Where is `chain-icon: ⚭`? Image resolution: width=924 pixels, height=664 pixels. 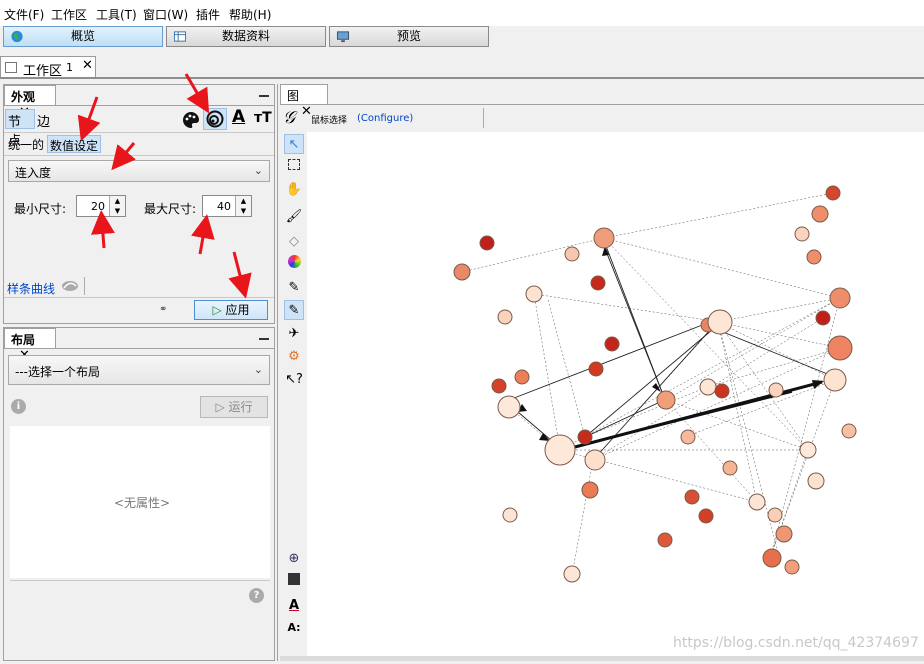
chain-icon: ⚭ is located at coordinates (163, 309).